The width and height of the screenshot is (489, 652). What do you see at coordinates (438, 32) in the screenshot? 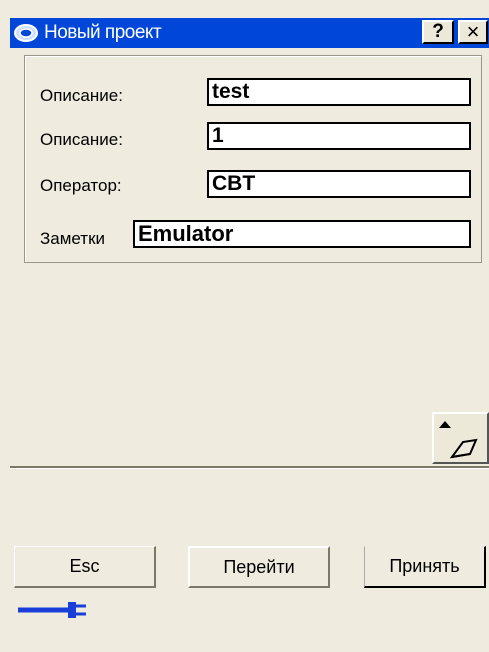
I see `help-button: ?` at bounding box center [438, 32].